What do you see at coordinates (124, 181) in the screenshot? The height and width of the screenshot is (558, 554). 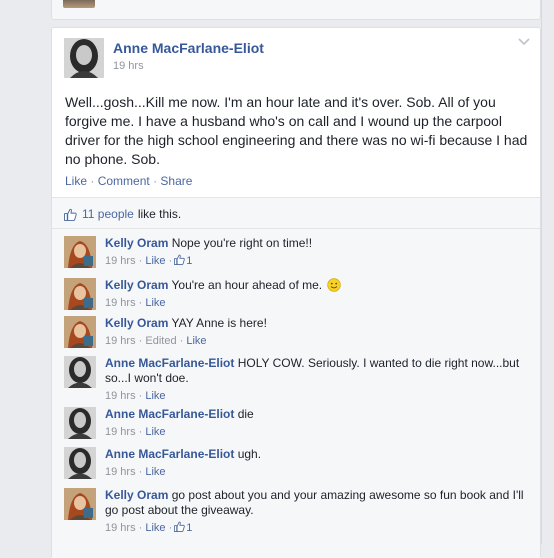 I see `comment-link: Comment` at bounding box center [124, 181].